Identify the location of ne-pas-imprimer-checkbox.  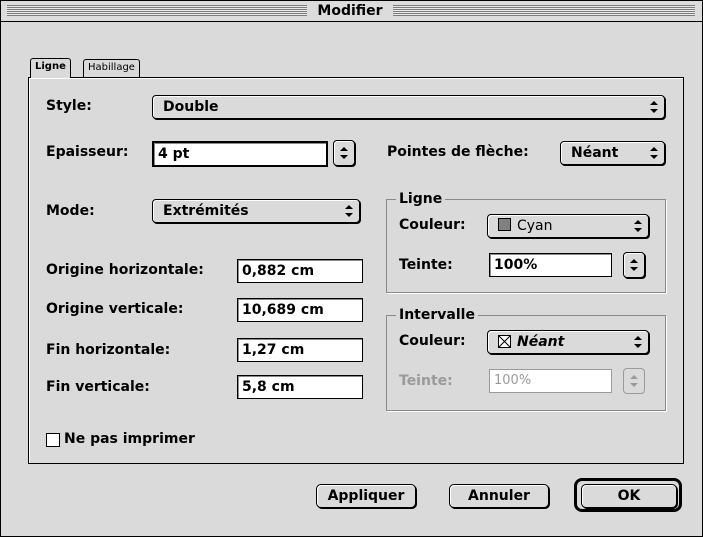
(53, 440).